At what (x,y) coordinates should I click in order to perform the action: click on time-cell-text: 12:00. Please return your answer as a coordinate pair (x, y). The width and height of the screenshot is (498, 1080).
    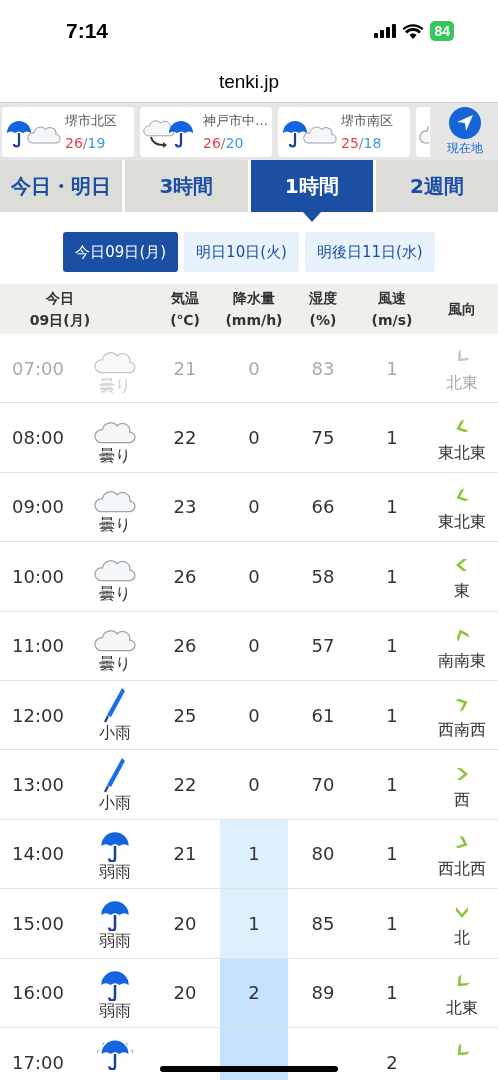
    Looking at the image, I should click on (38, 715).